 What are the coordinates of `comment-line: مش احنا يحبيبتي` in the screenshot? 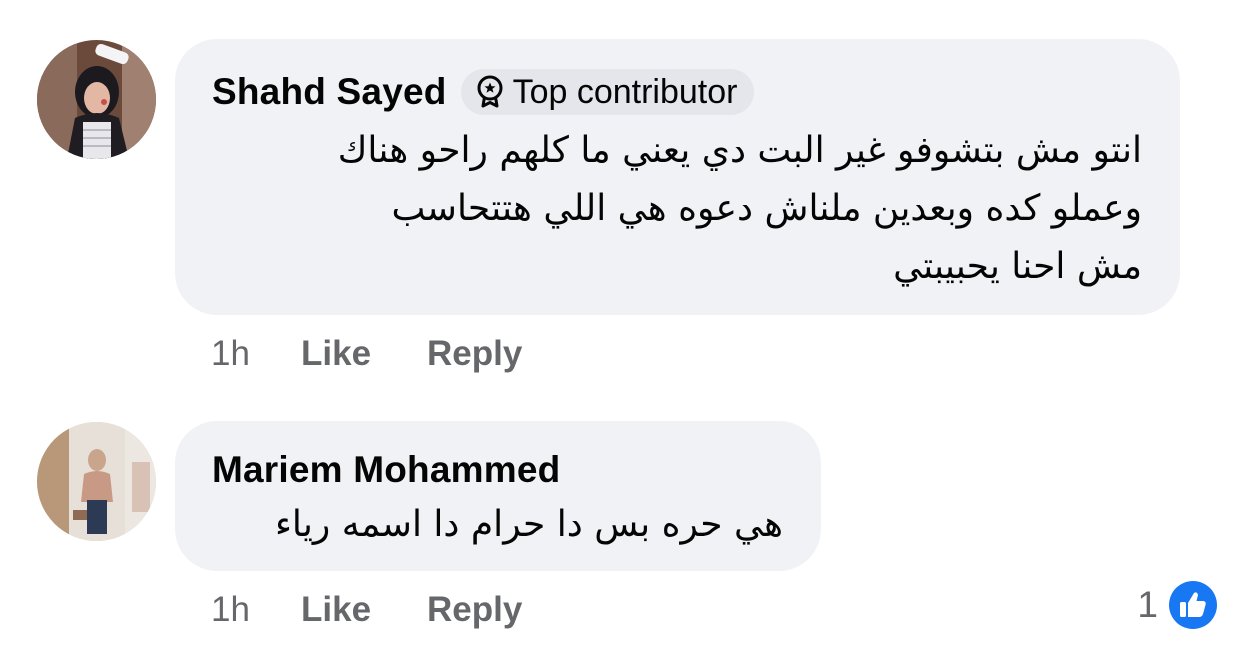 It's located at (1017, 266).